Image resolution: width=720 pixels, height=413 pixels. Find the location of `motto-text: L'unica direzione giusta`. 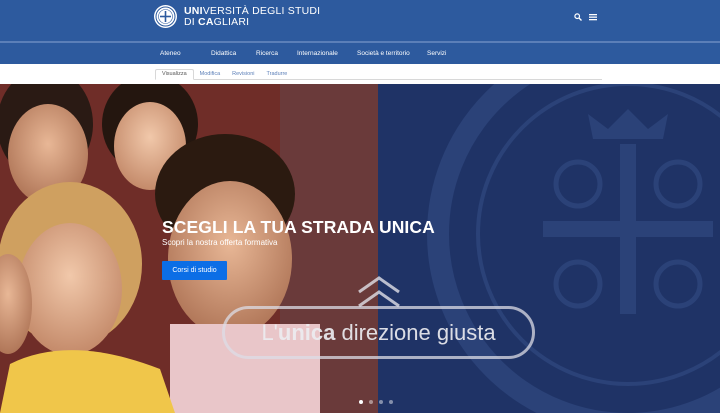

motto-text: L'unica direzione giusta is located at coordinates (378, 333).